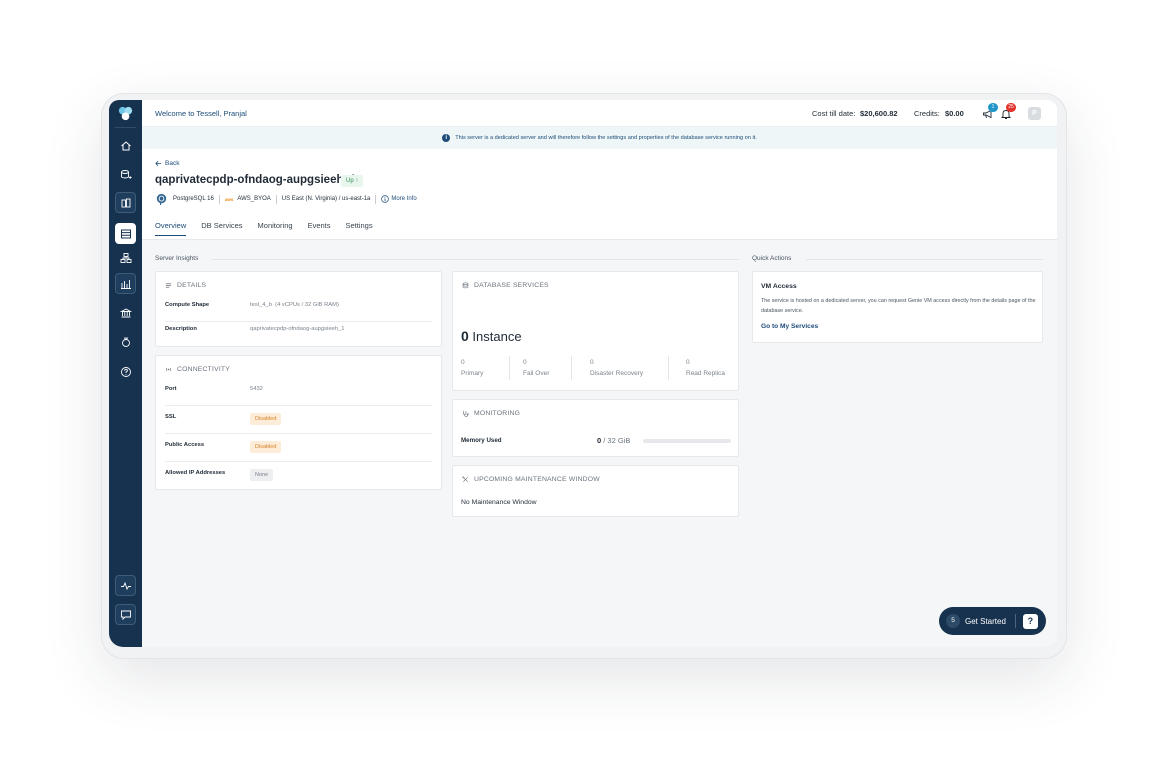 This screenshot has width=1168, height=768. What do you see at coordinates (511, 285) in the screenshot?
I see `database-services-title: DATABASE SERVICES` at bounding box center [511, 285].